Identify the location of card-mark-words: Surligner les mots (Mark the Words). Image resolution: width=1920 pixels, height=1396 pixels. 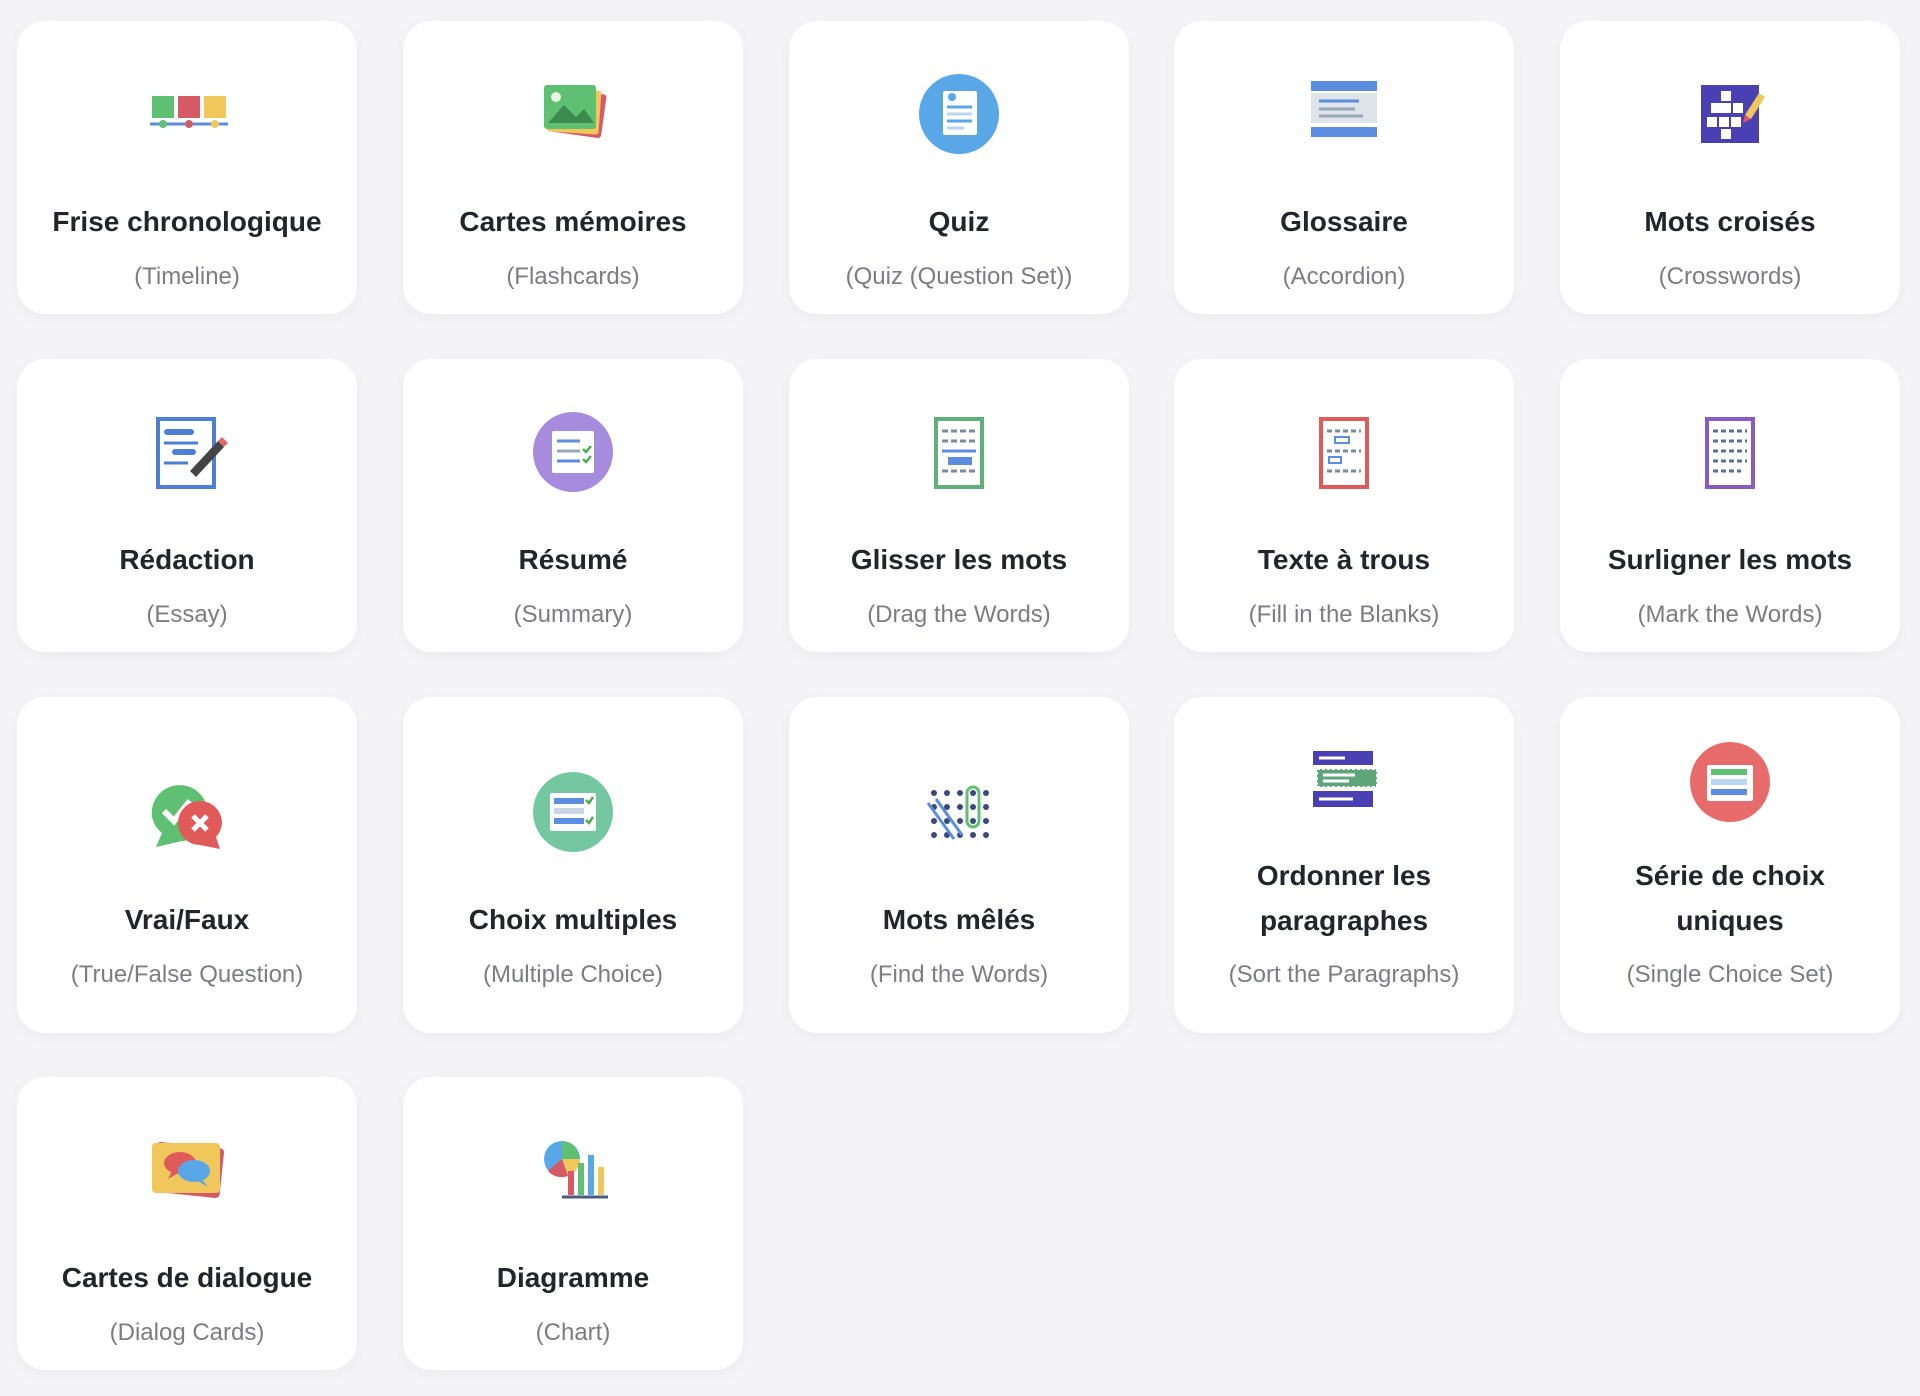
(1730, 505).